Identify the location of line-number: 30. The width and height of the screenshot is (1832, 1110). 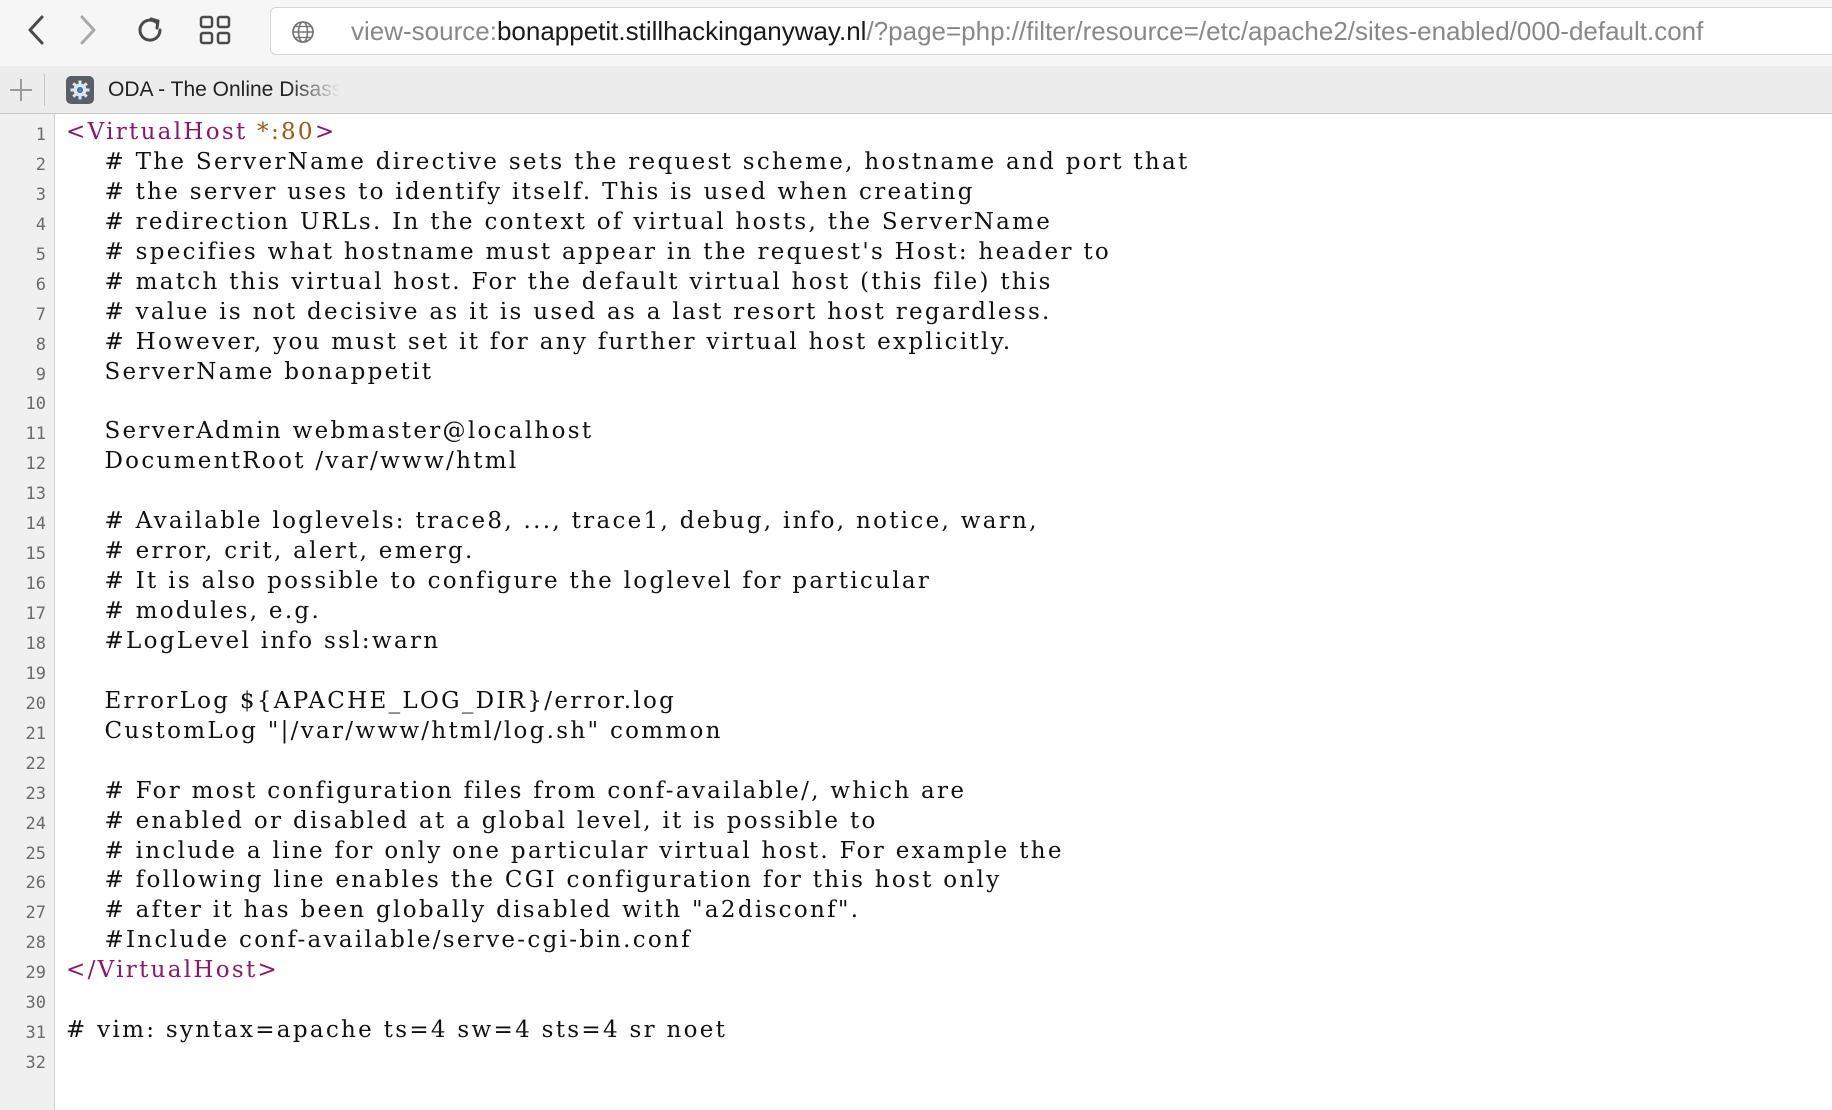
(35, 1003).